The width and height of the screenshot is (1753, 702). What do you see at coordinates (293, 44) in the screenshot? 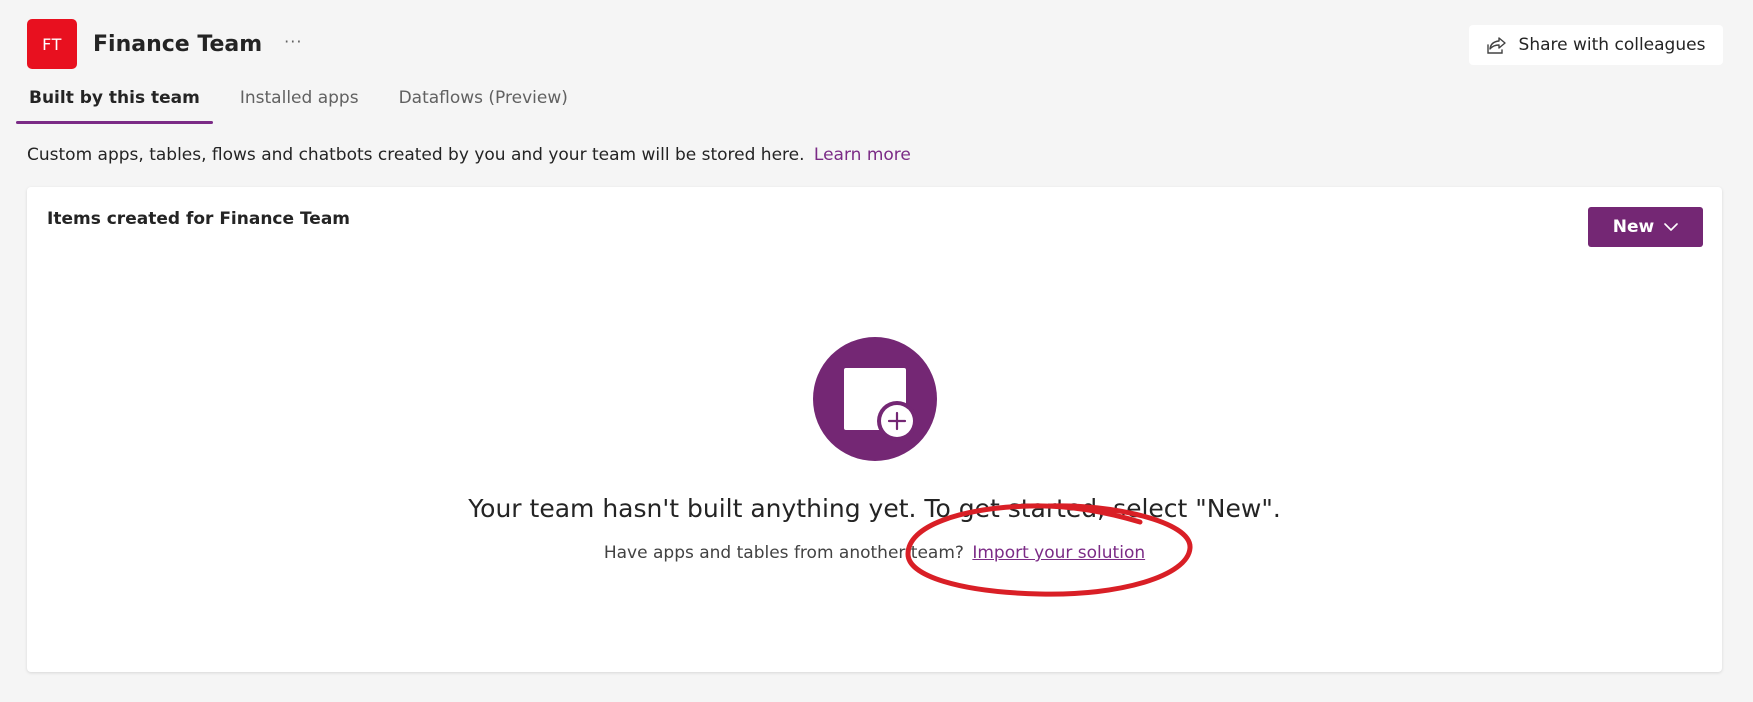
I see `more-options-button: ···` at bounding box center [293, 44].